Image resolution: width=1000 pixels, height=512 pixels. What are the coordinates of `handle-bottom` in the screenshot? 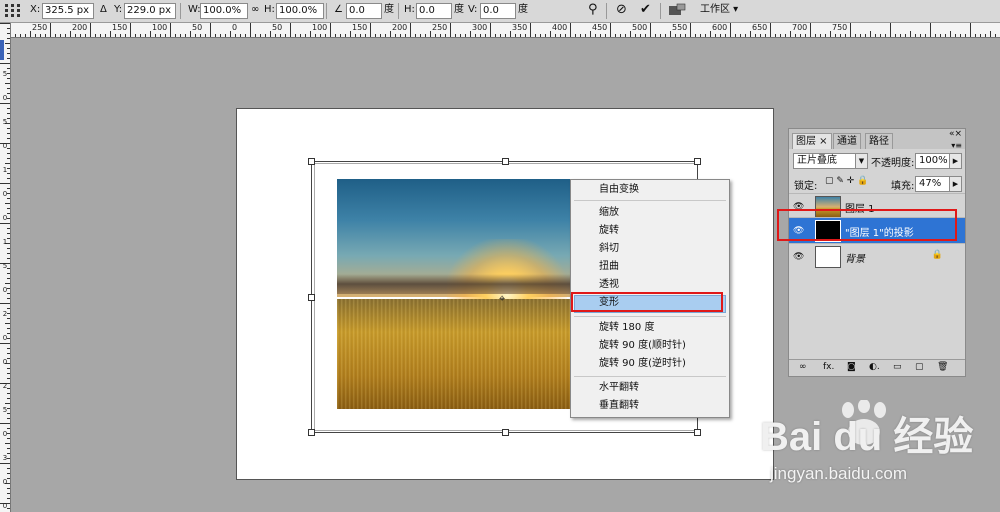 It's located at (505, 432).